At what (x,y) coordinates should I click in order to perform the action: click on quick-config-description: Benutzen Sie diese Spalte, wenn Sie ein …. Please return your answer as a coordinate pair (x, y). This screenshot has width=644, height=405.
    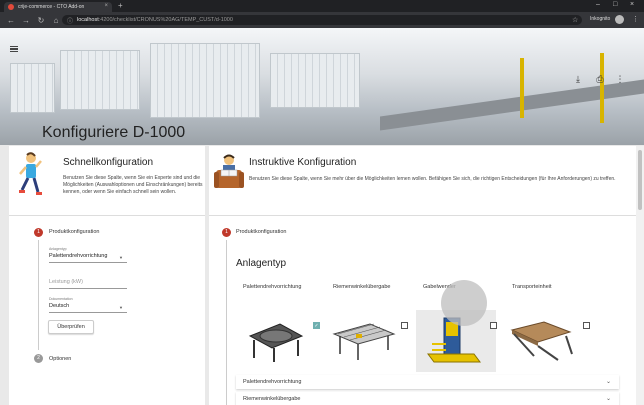
    Looking at the image, I should click on (133, 185).